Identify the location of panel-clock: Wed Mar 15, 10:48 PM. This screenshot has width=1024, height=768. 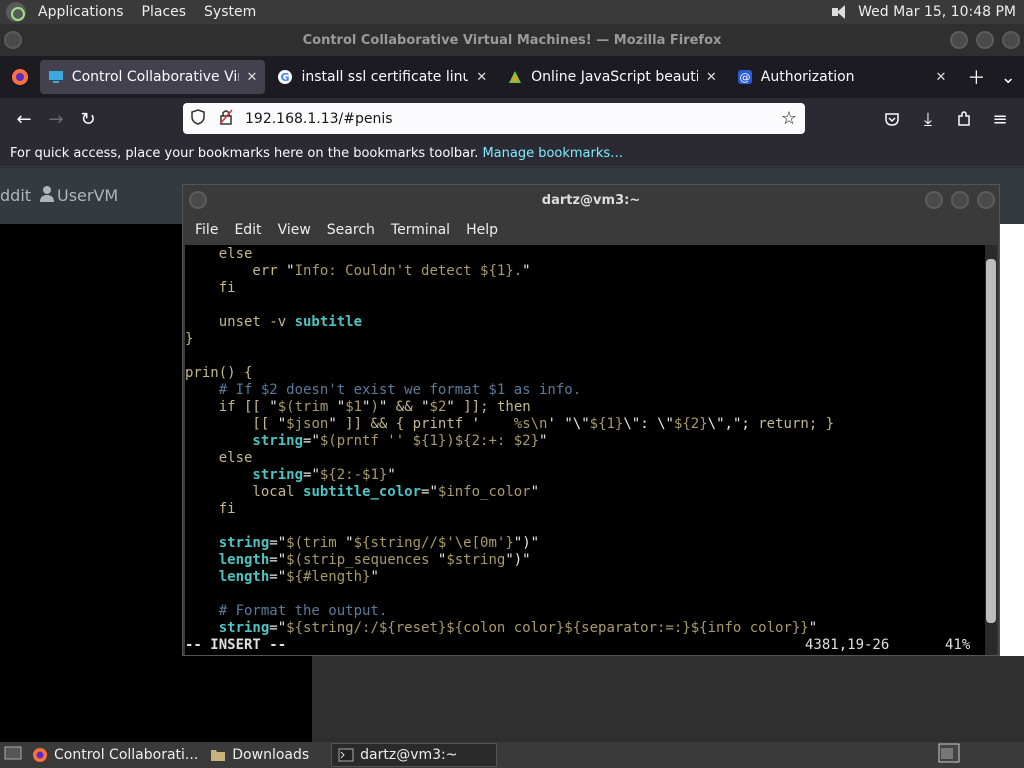
(937, 12).